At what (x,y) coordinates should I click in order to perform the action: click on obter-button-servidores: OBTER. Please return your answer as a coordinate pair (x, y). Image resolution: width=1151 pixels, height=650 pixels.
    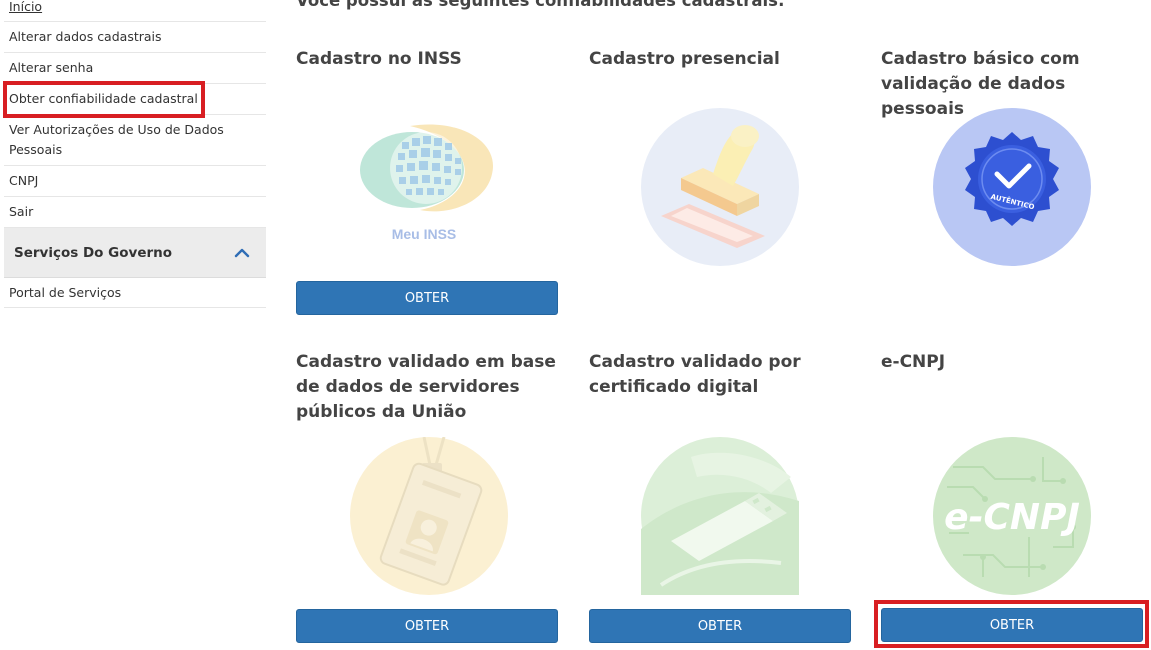
    Looking at the image, I should click on (427, 626).